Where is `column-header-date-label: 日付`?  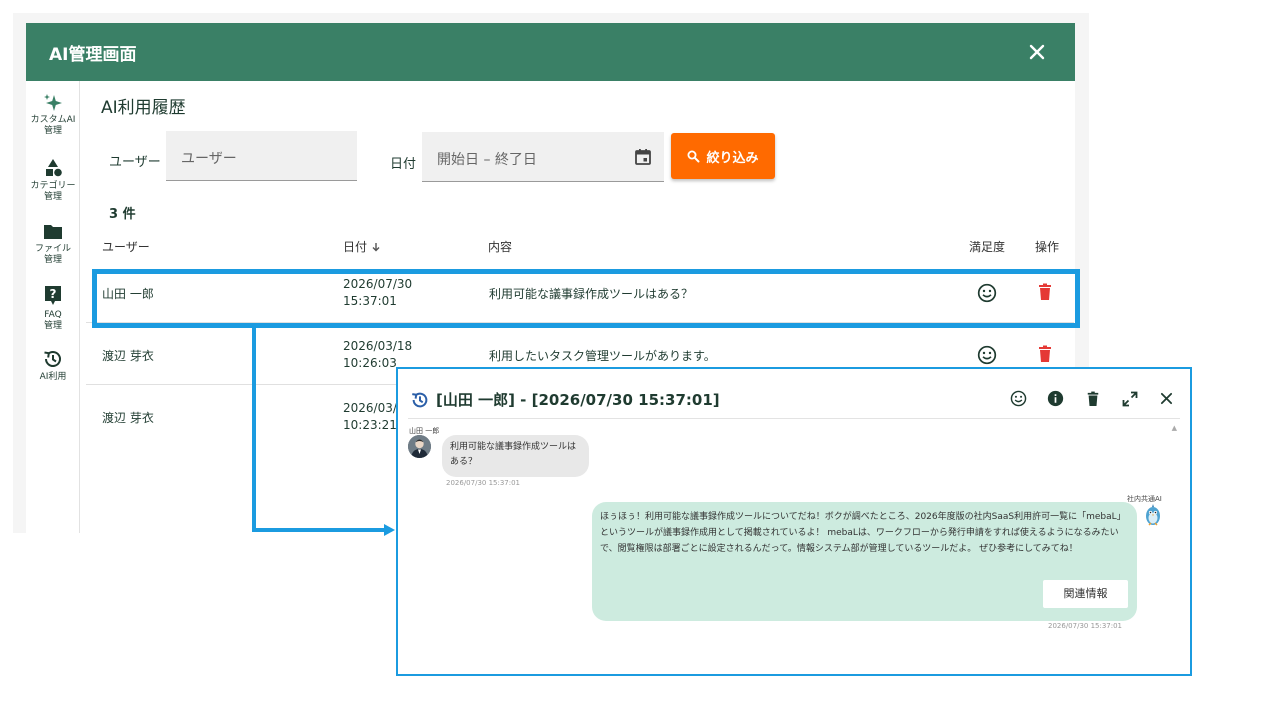
column-header-date-label: 日付 is located at coordinates (355, 247).